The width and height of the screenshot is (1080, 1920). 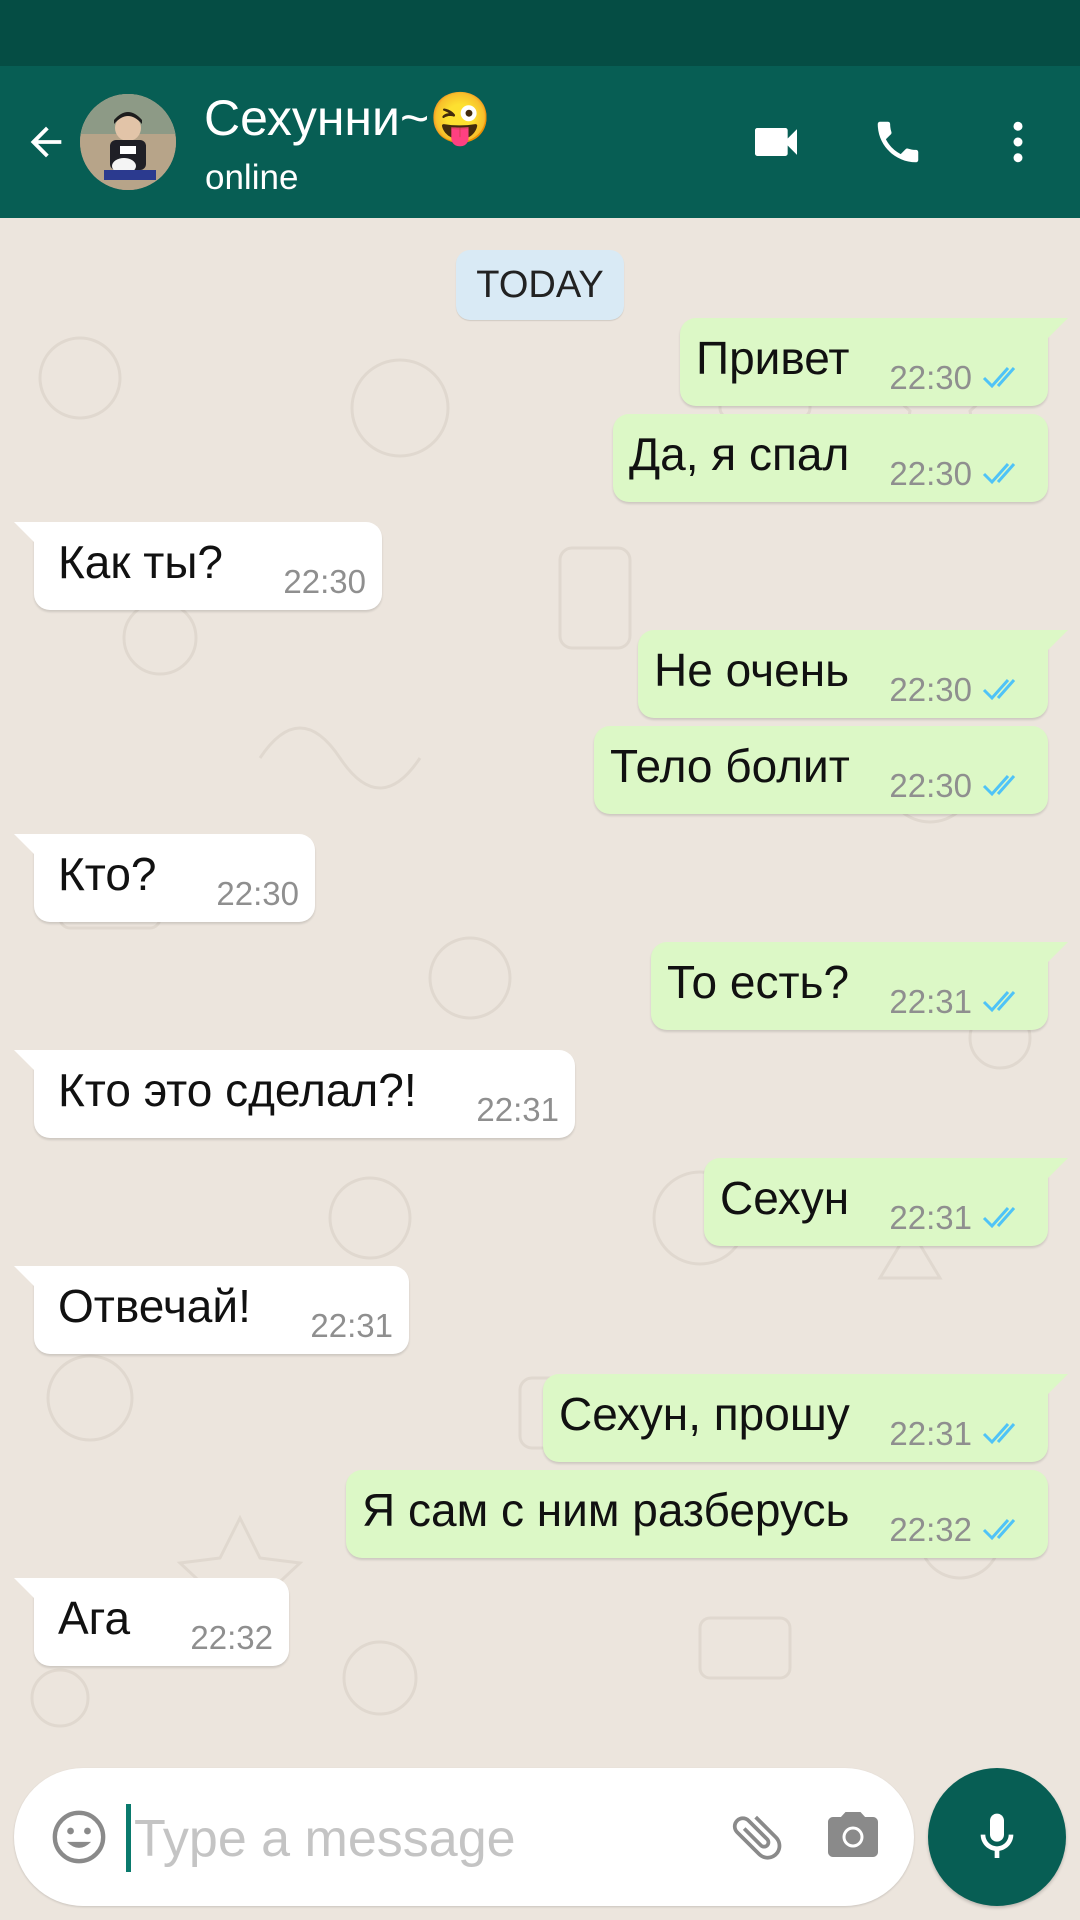 What do you see at coordinates (758, 982) in the screenshot?
I see `message-text: То есть?` at bounding box center [758, 982].